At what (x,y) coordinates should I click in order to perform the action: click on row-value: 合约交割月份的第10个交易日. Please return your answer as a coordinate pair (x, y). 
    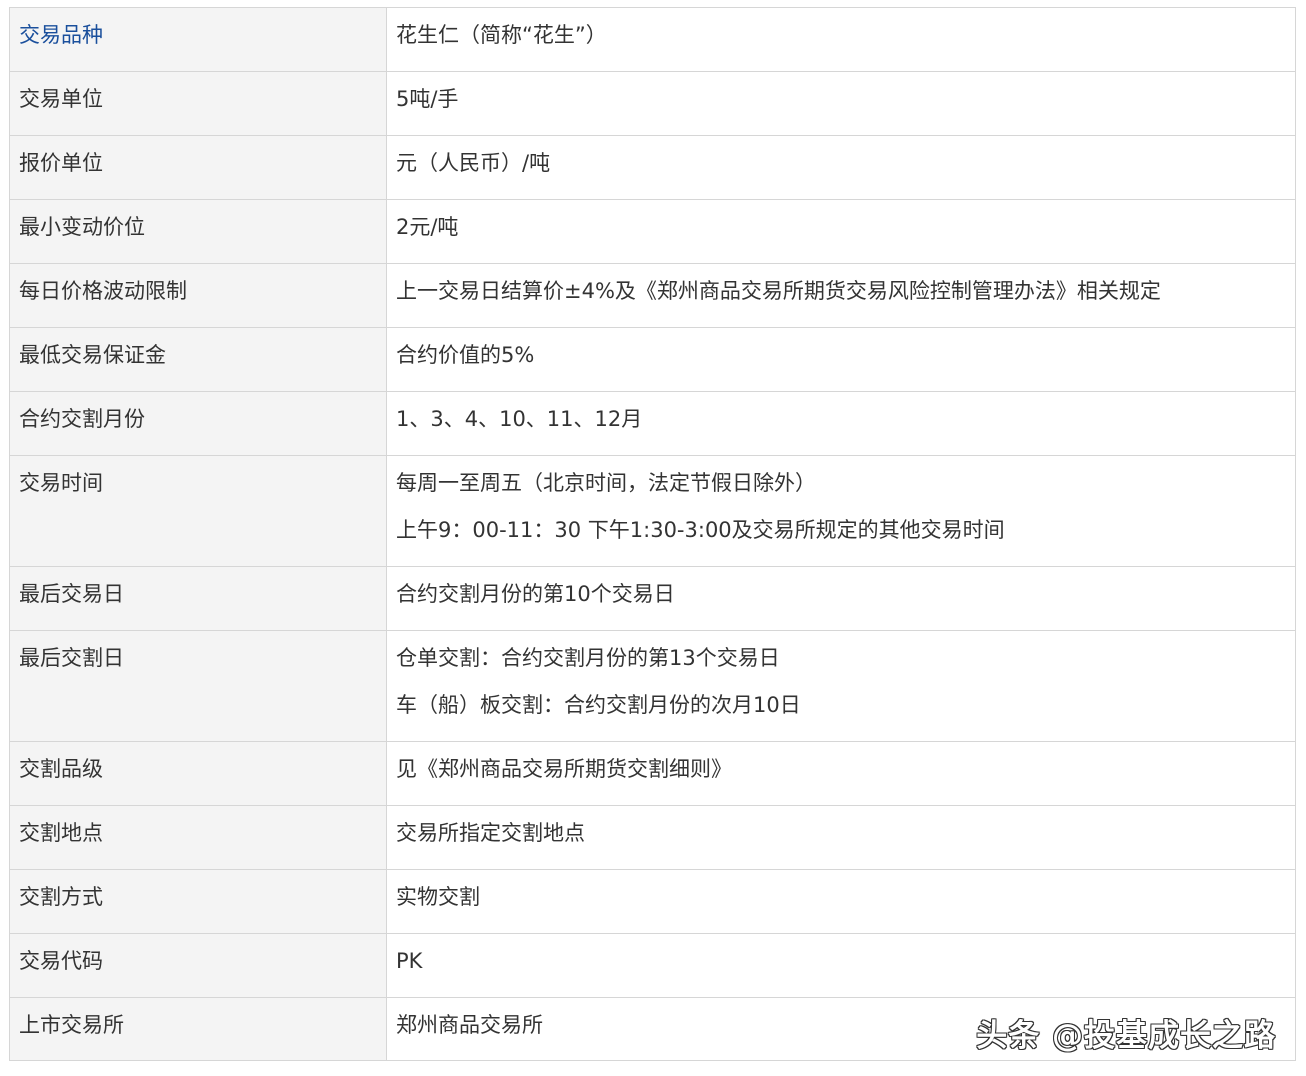
    Looking at the image, I should click on (535, 594).